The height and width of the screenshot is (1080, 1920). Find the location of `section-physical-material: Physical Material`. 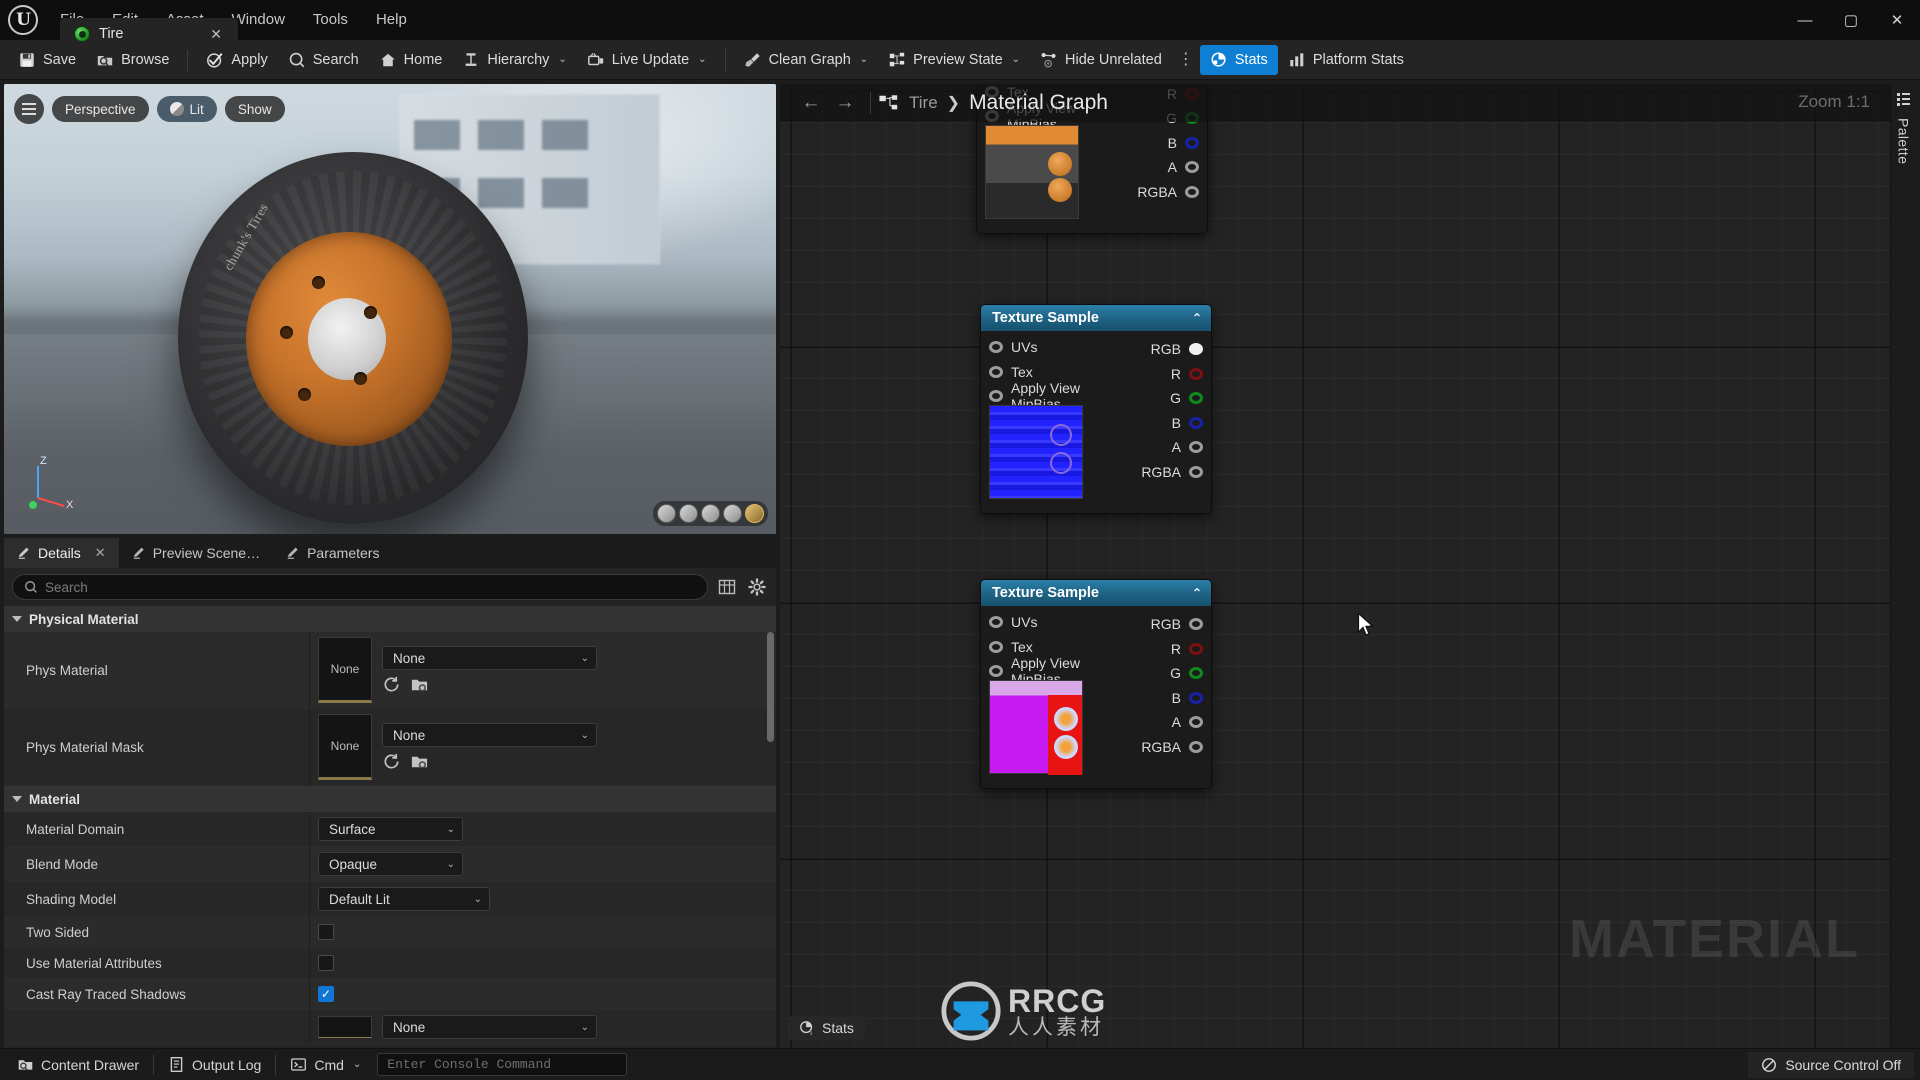

section-physical-material: Physical Material is located at coordinates (390, 619).